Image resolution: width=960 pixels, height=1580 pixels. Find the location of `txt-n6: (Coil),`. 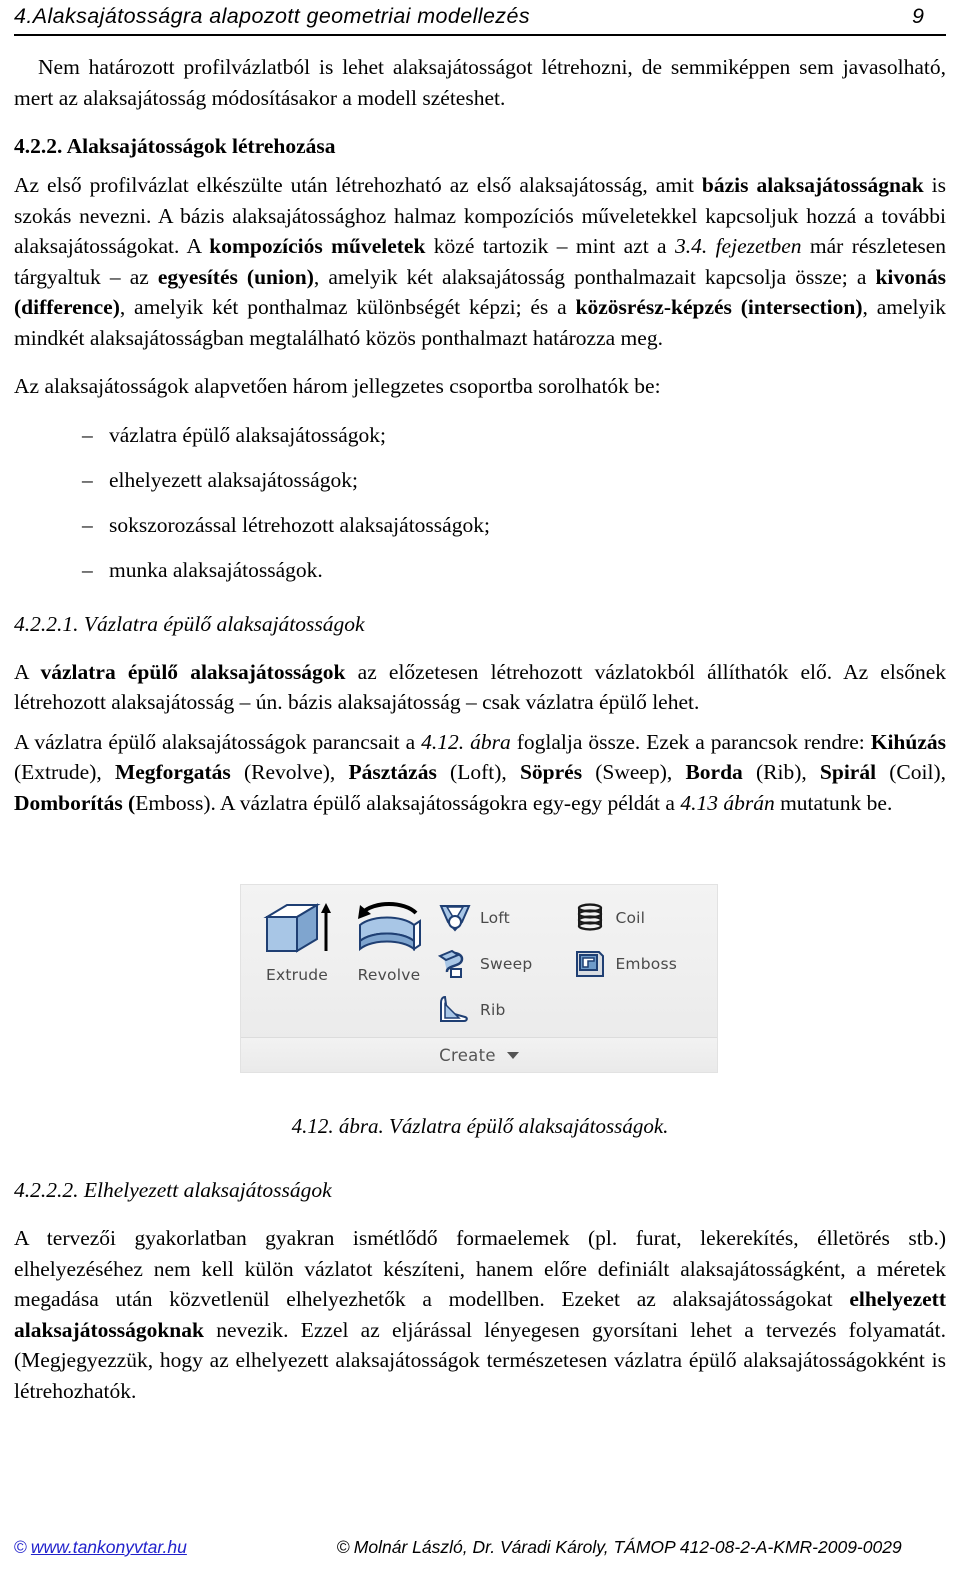

txt-n6: (Coil), is located at coordinates (911, 772).